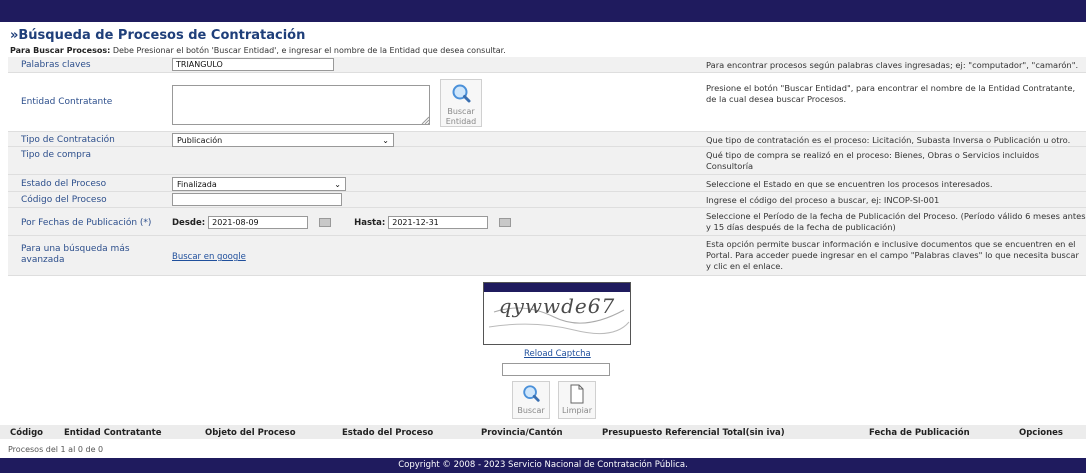 The width and height of the screenshot is (1086, 473). What do you see at coordinates (250, 433) in the screenshot?
I see `col-object: Objeto del Proceso` at bounding box center [250, 433].